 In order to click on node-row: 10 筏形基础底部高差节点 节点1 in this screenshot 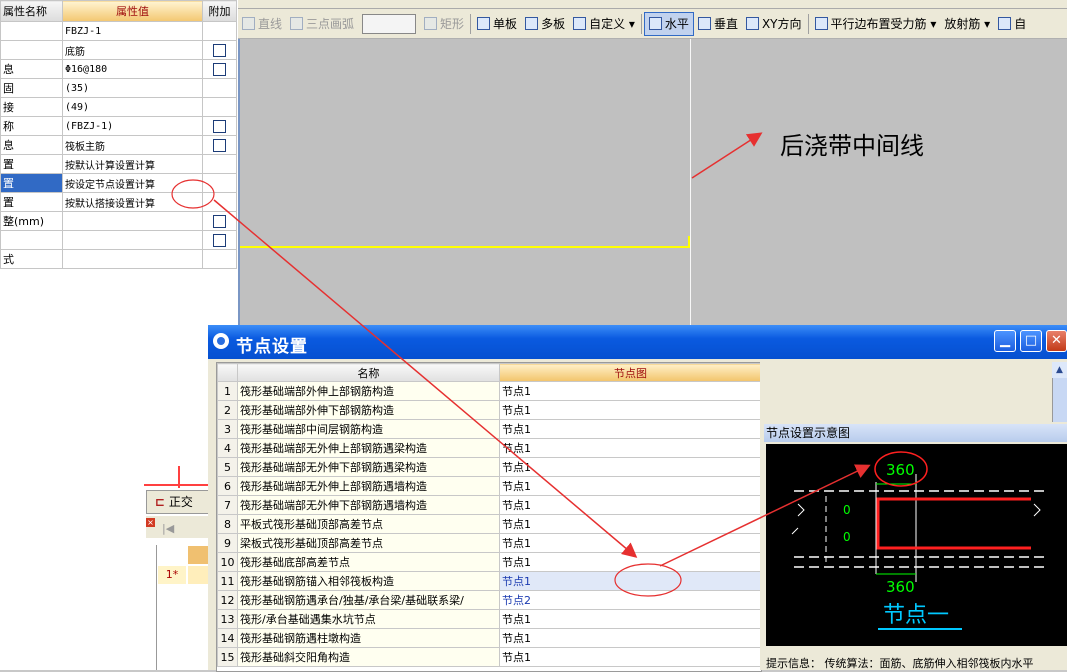, I will do `click(489, 562)`.